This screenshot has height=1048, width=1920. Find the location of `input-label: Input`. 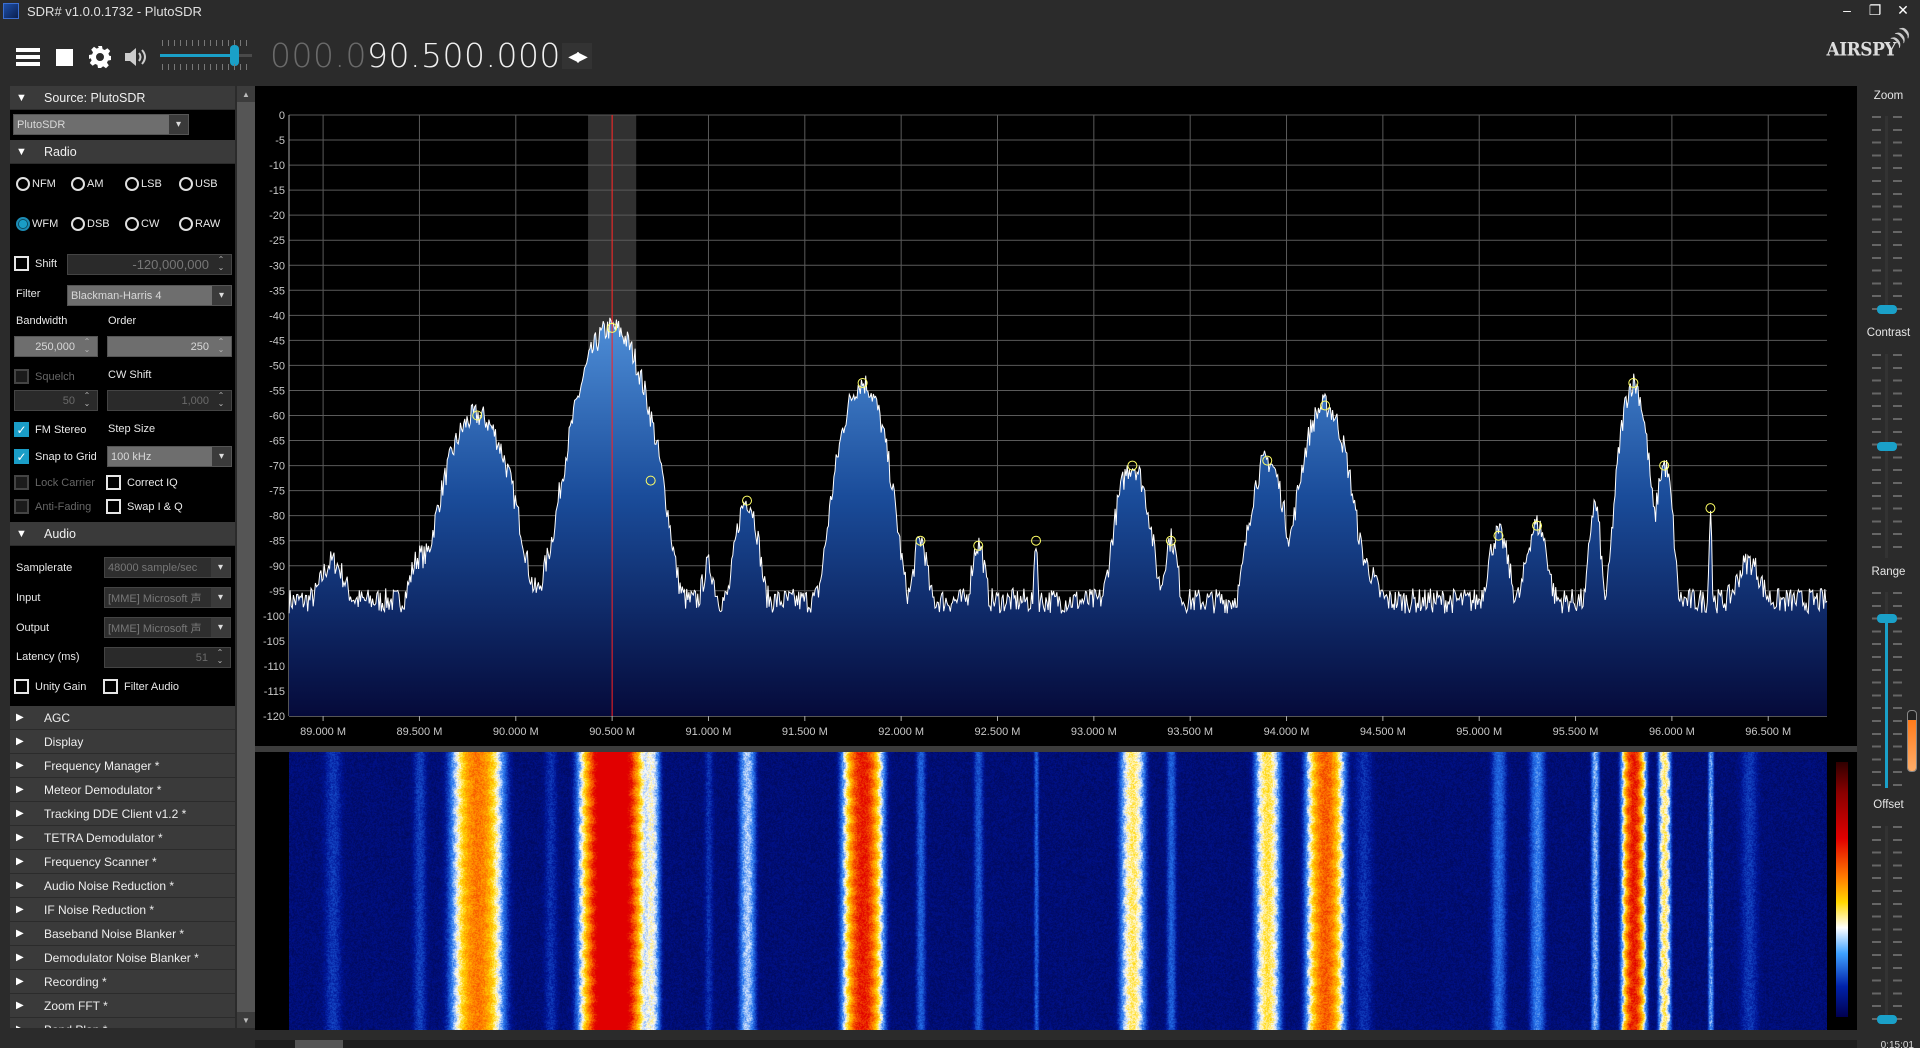

input-label: Input is located at coordinates (28, 598).